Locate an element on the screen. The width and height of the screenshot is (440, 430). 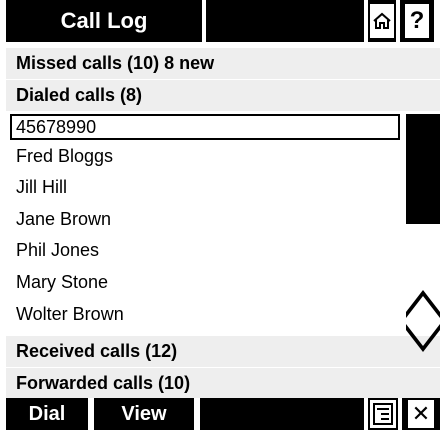
help-icon: ? is located at coordinates (417, 21).